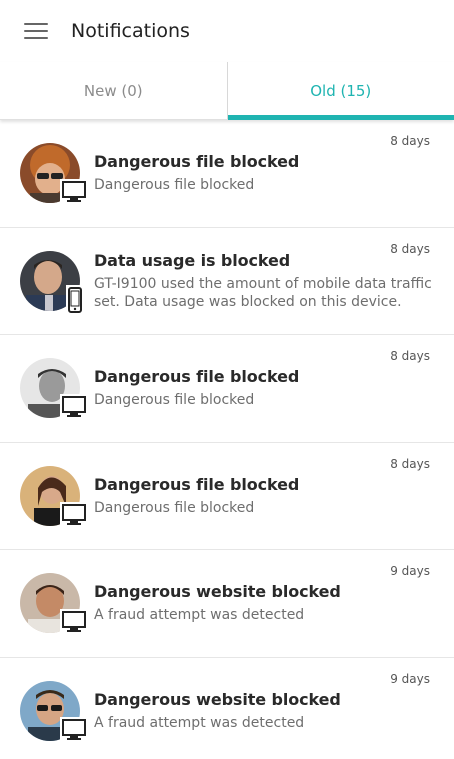  I want to click on tab-old: Old (15), so click(340, 91).